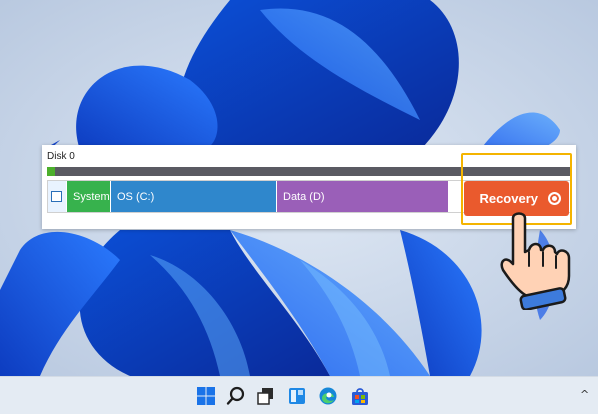 The width and height of the screenshot is (598, 414). I want to click on store-icon, so click(360, 396).